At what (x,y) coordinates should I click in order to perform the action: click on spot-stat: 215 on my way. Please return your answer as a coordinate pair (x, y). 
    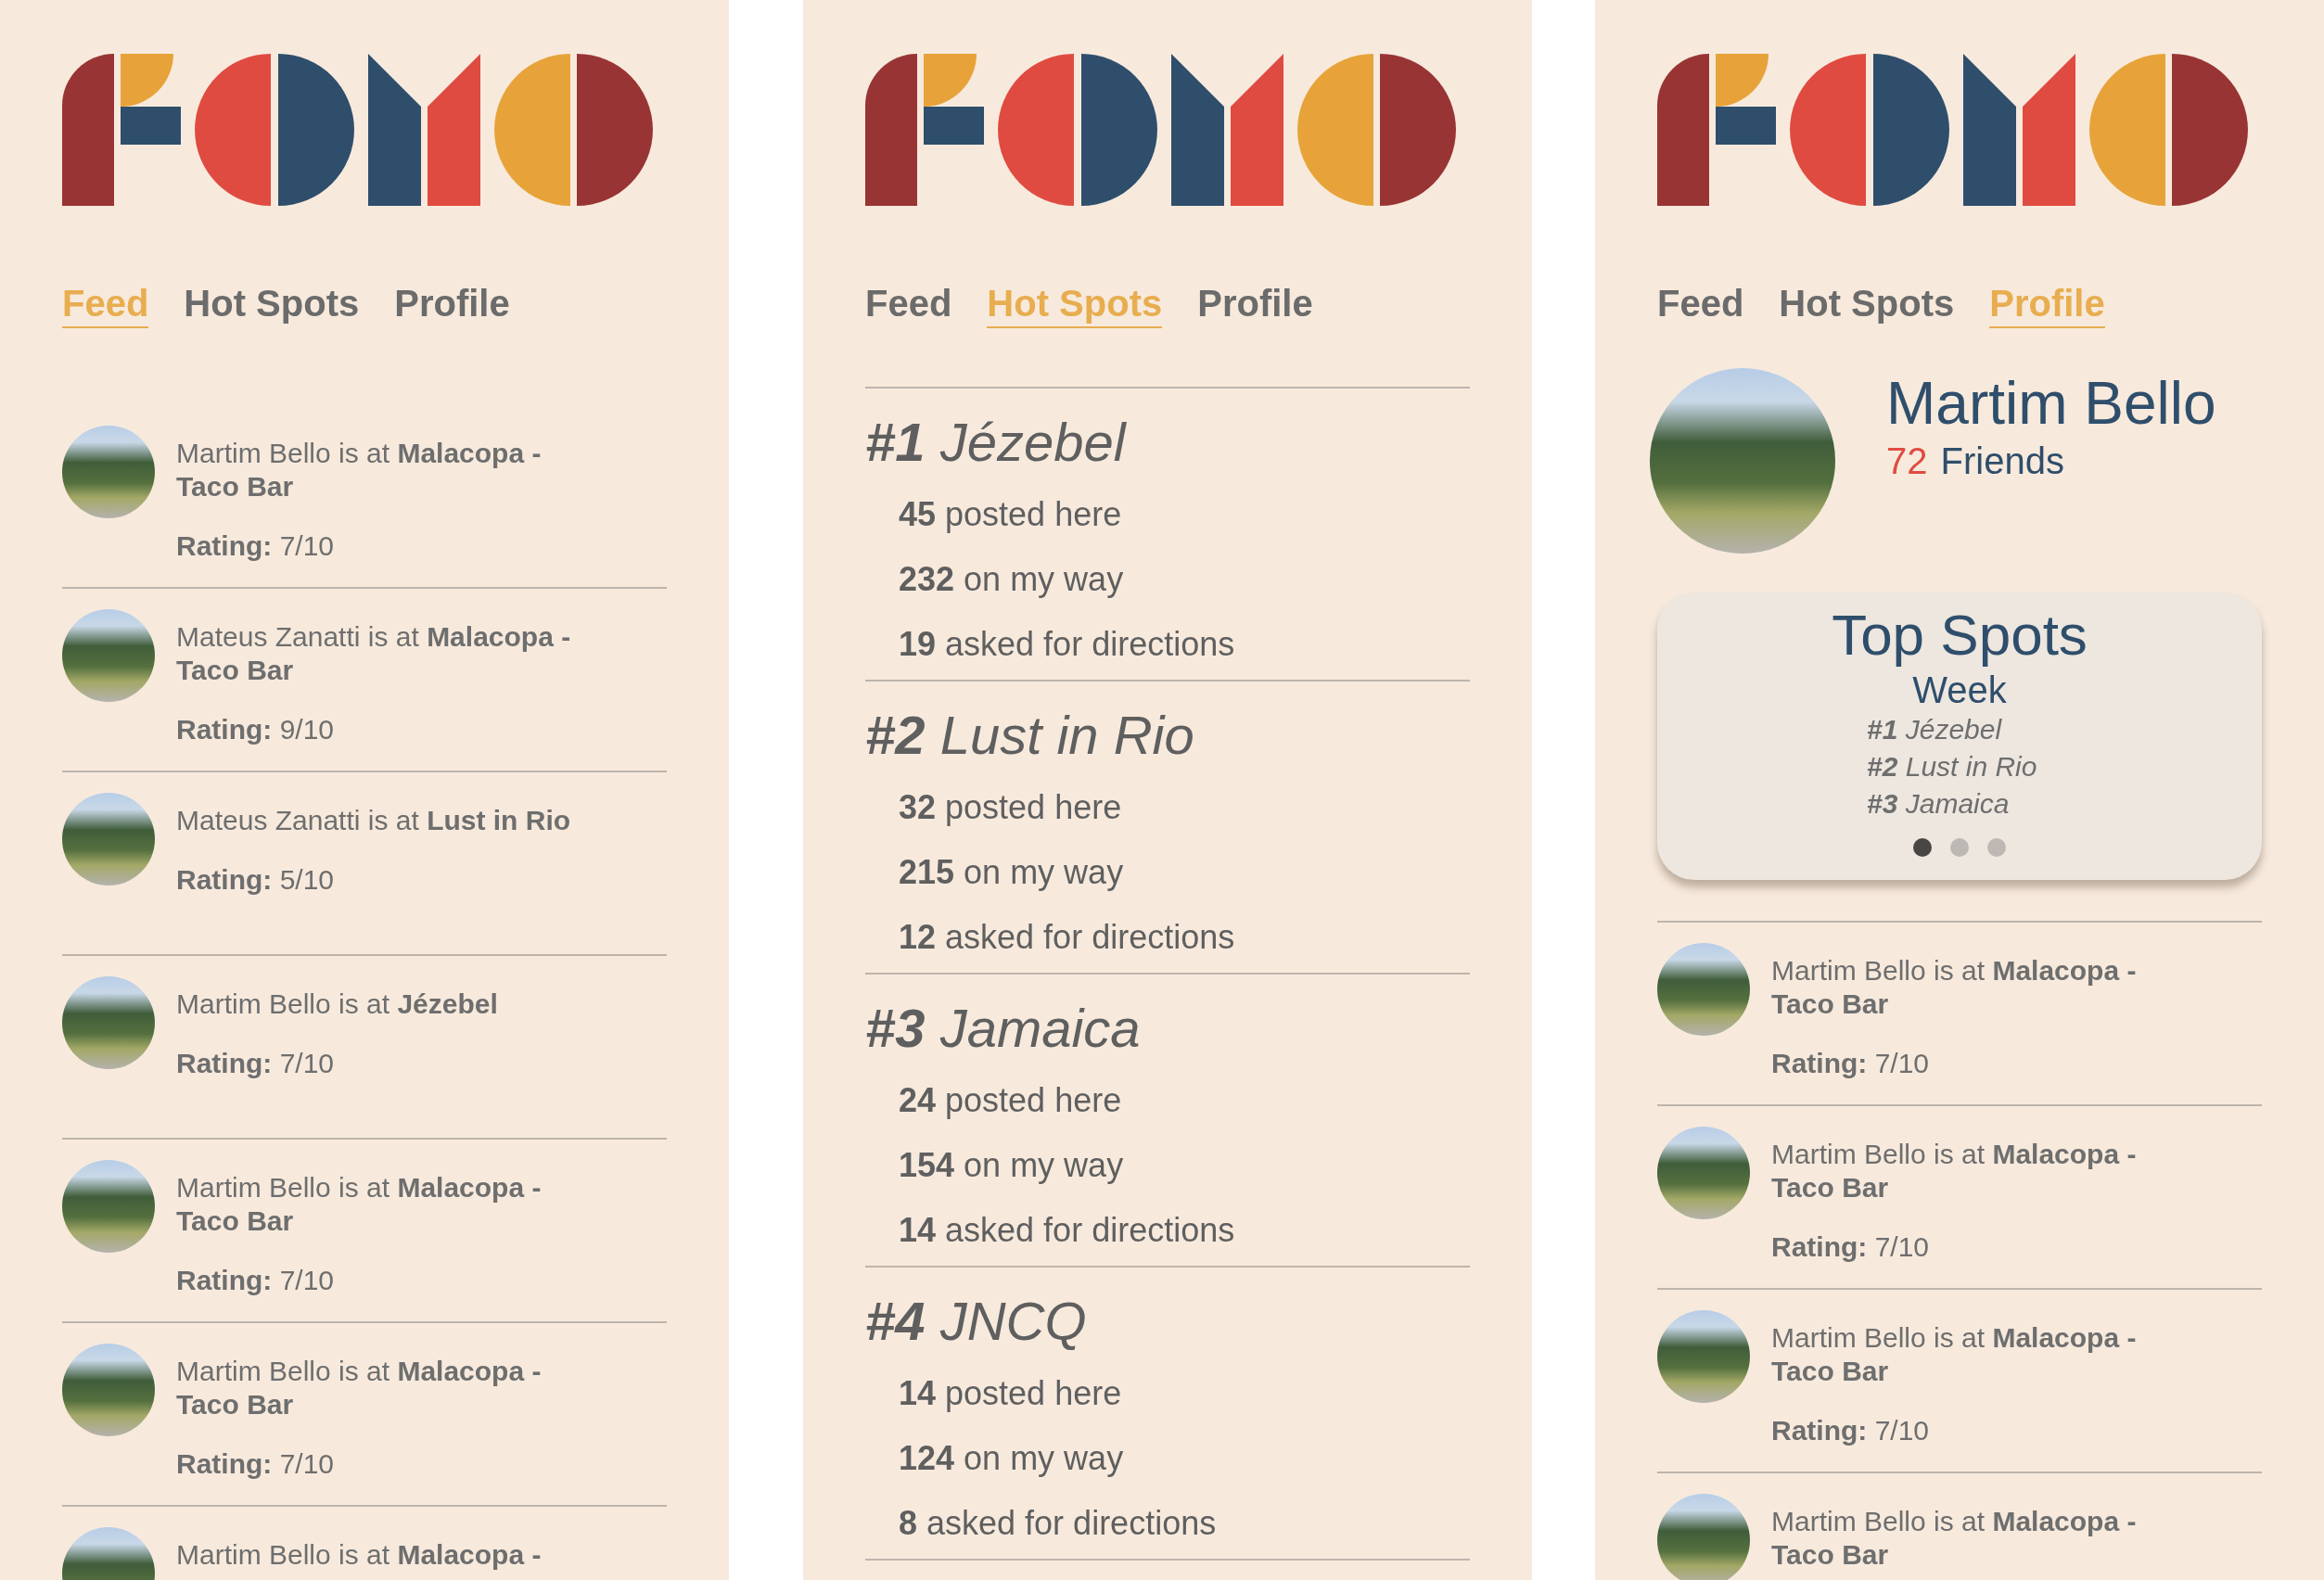
    Looking at the image, I should click on (1012, 872).